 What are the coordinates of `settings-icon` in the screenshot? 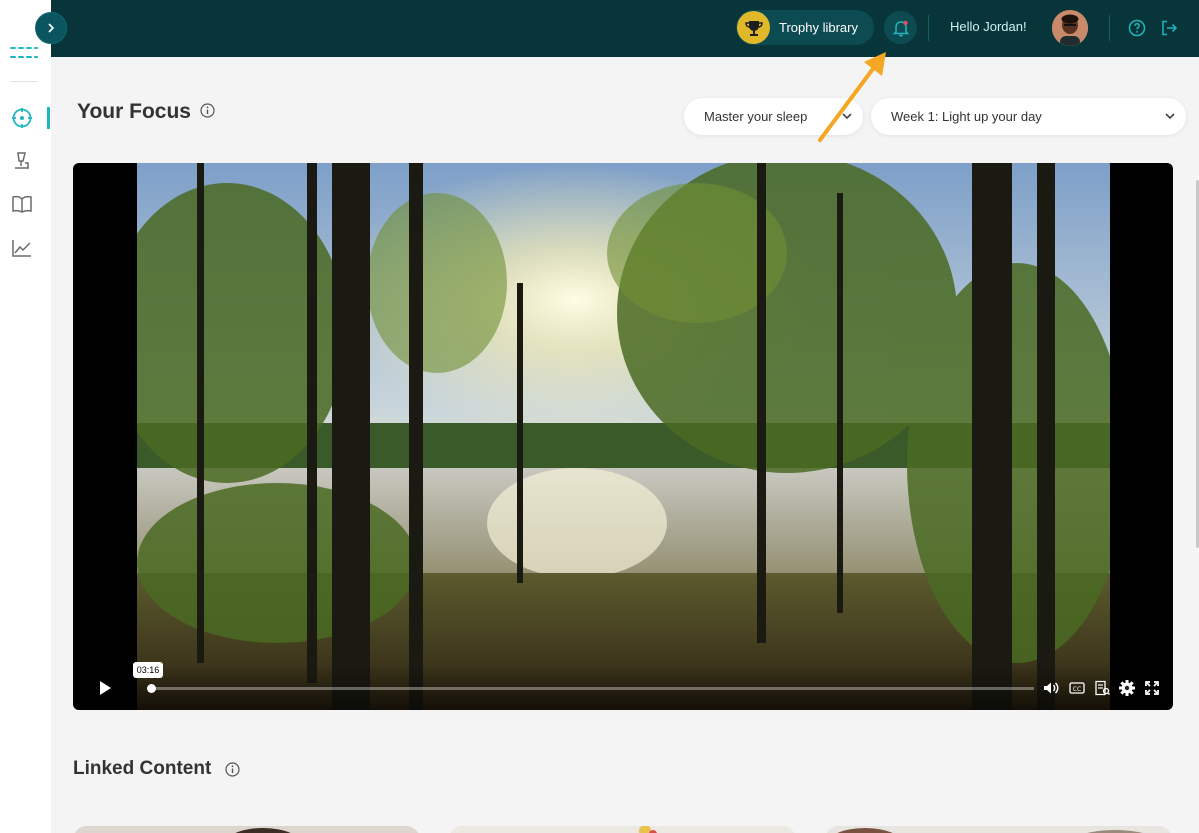 It's located at (1127, 688).